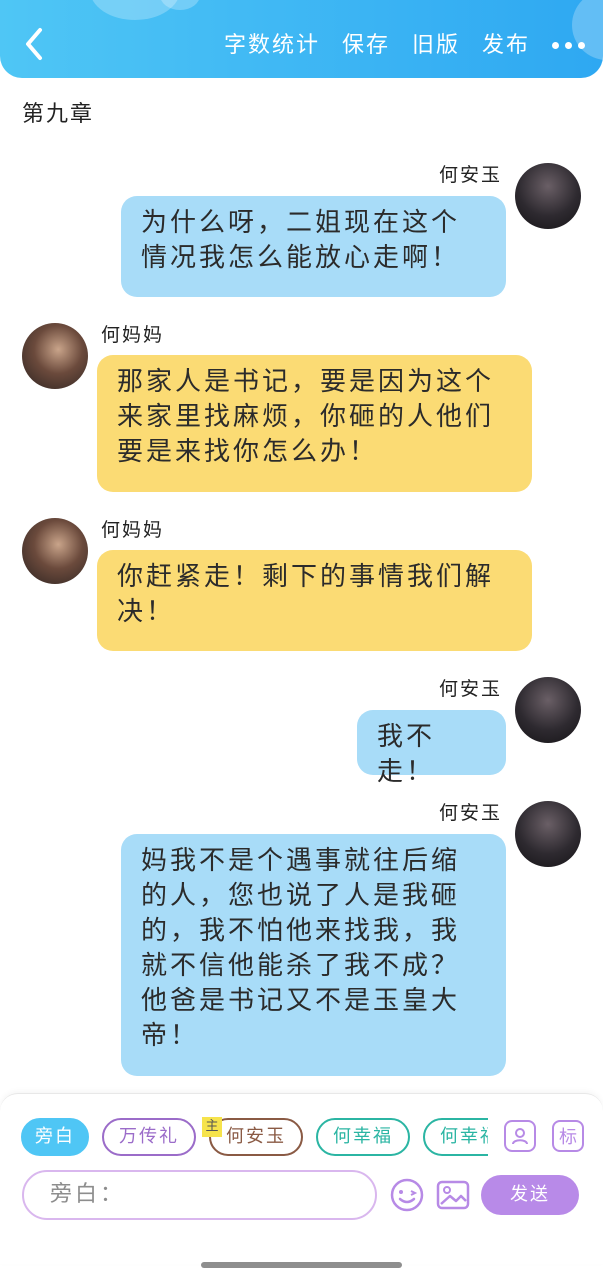  Describe the element at coordinates (568, 43) in the screenshot. I see `more-icon` at that location.